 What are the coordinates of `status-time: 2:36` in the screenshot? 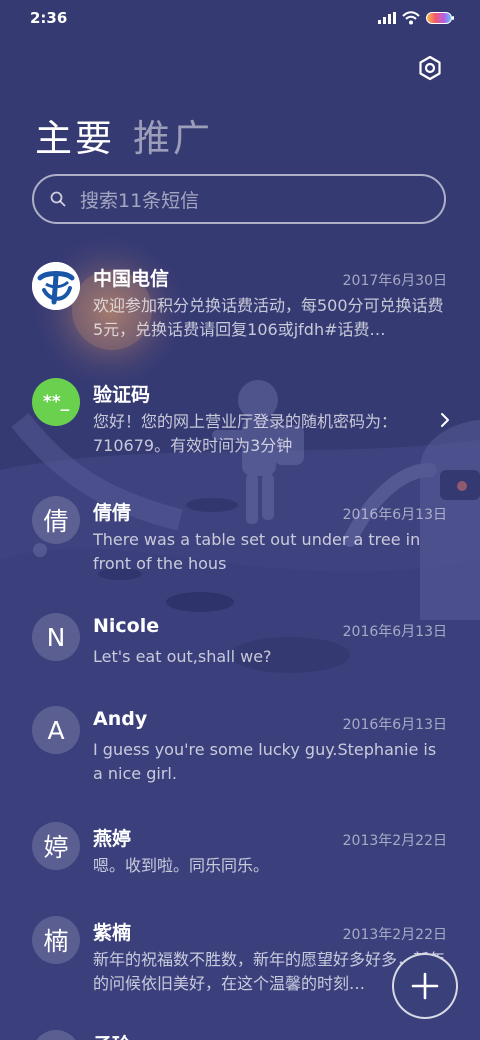 It's located at (49, 18).